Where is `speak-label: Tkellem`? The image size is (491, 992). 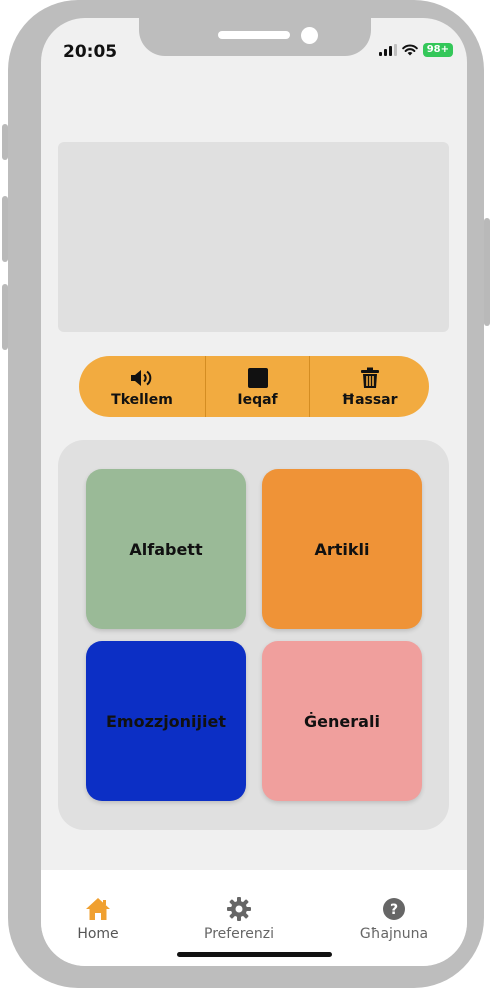
speak-label: Tkellem is located at coordinates (142, 399).